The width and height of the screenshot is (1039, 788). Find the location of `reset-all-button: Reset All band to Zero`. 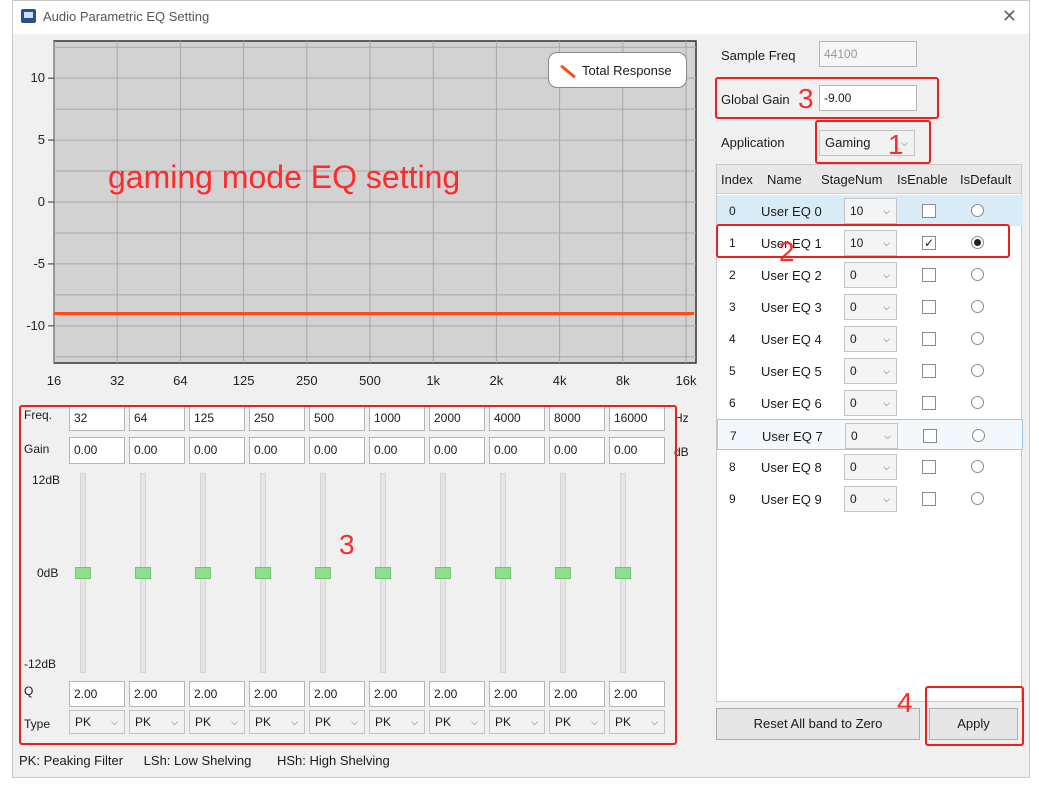

reset-all-button: Reset All band to Zero is located at coordinates (818, 724).